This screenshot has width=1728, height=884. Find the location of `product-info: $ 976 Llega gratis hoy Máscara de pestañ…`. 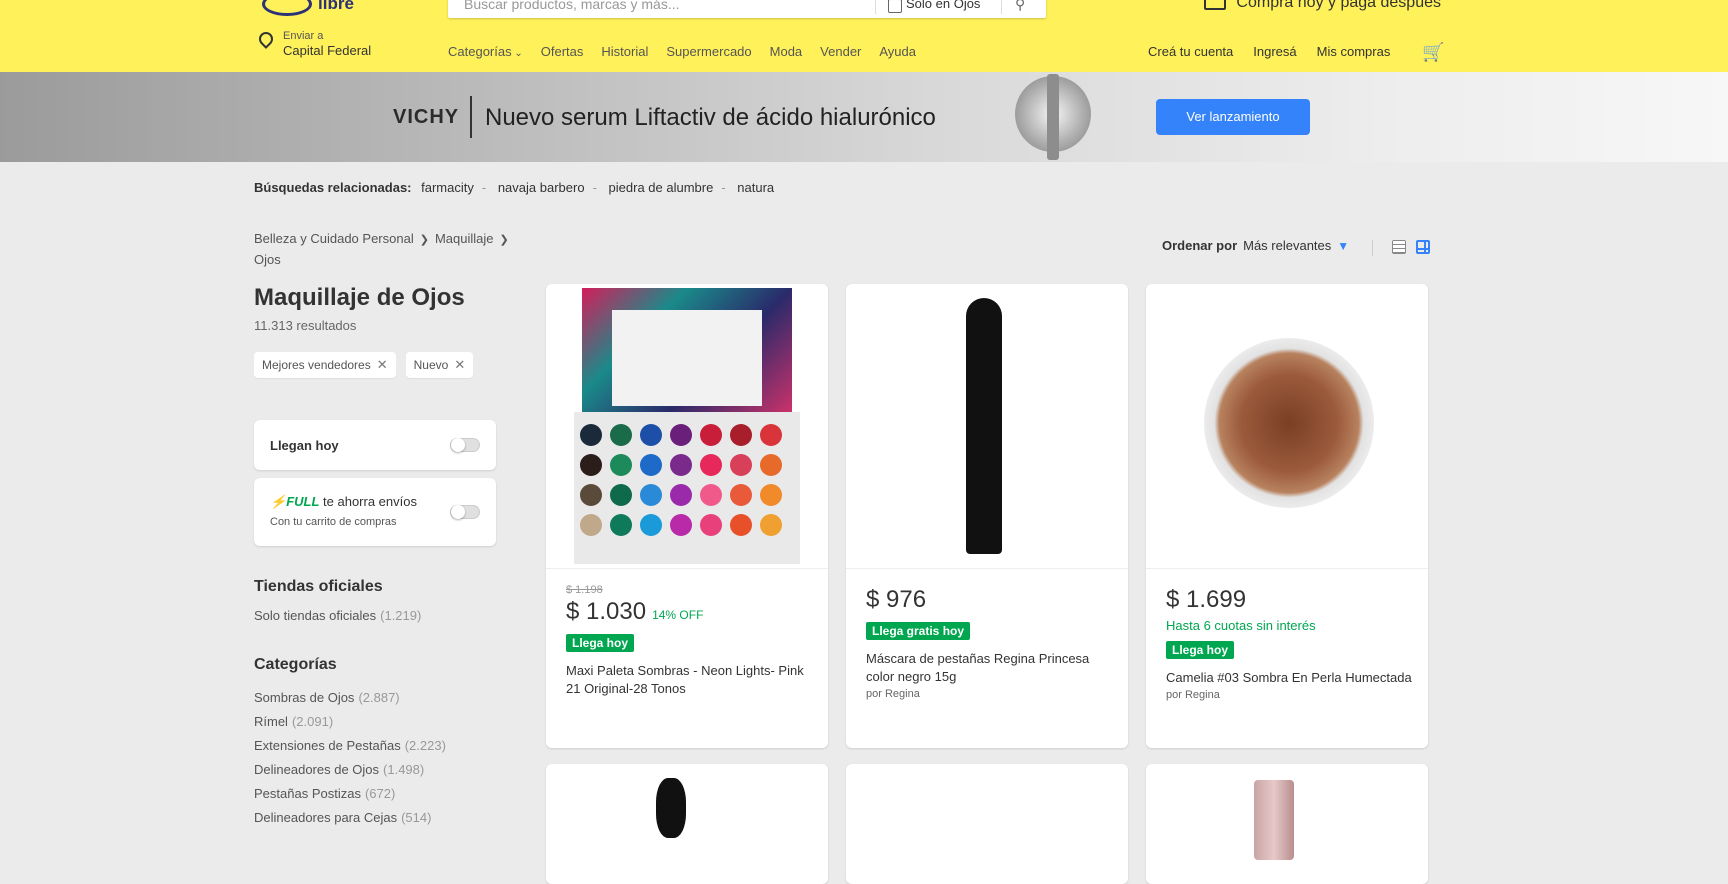

product-info: $ 976 Llega gratis hoy Máscara de pestañ… is located at coordinates (989, 642).